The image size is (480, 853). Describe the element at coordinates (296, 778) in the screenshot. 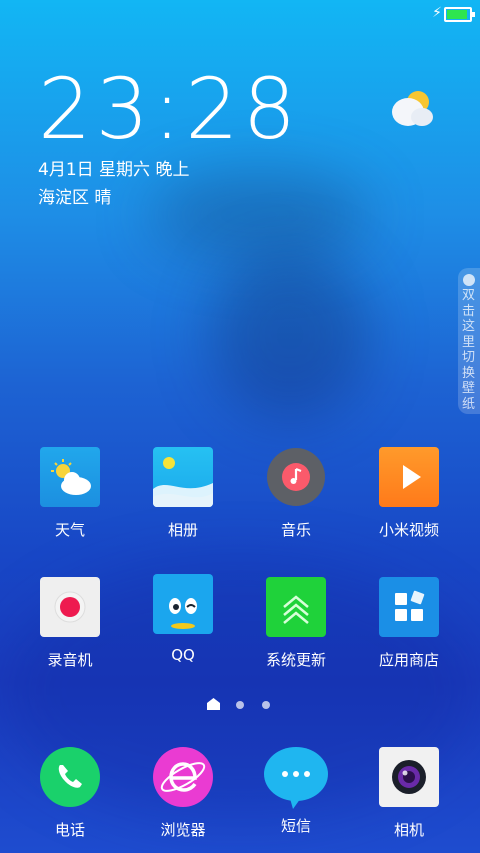

I see `messages-icon` at that location.